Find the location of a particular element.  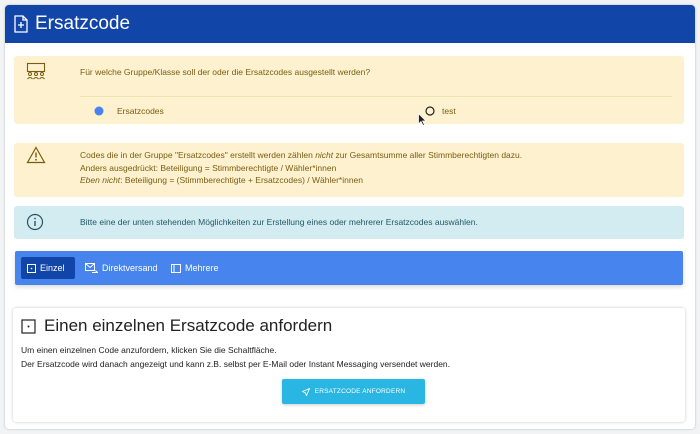

tab-mehrere: Mehrere is located at coordinates (195, 268).